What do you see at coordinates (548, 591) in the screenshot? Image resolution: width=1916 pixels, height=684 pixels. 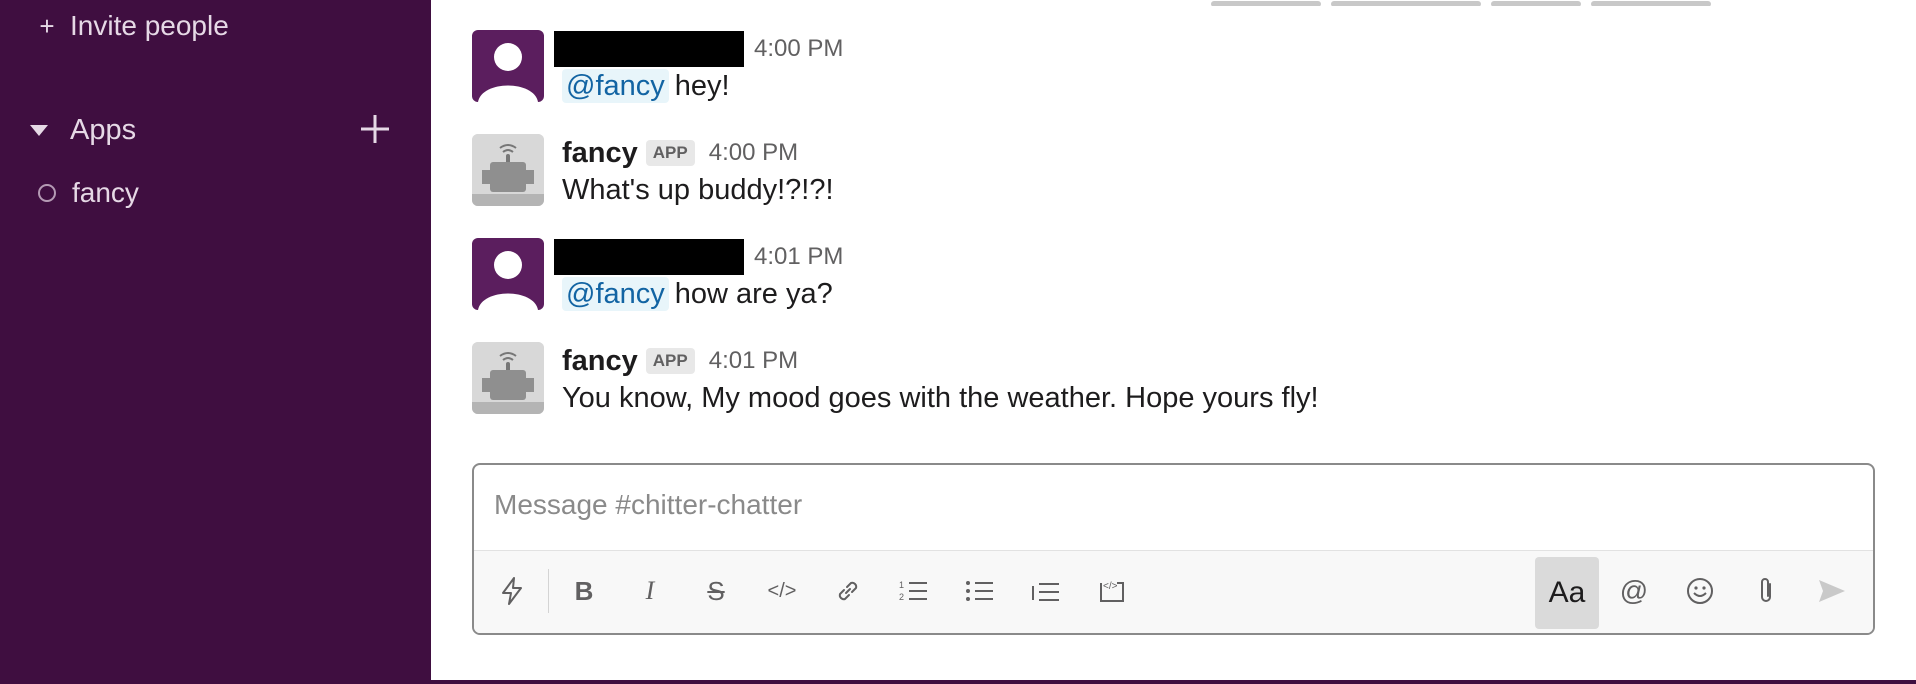 I see `toolbar-divider` at bounding box center [548, 591].